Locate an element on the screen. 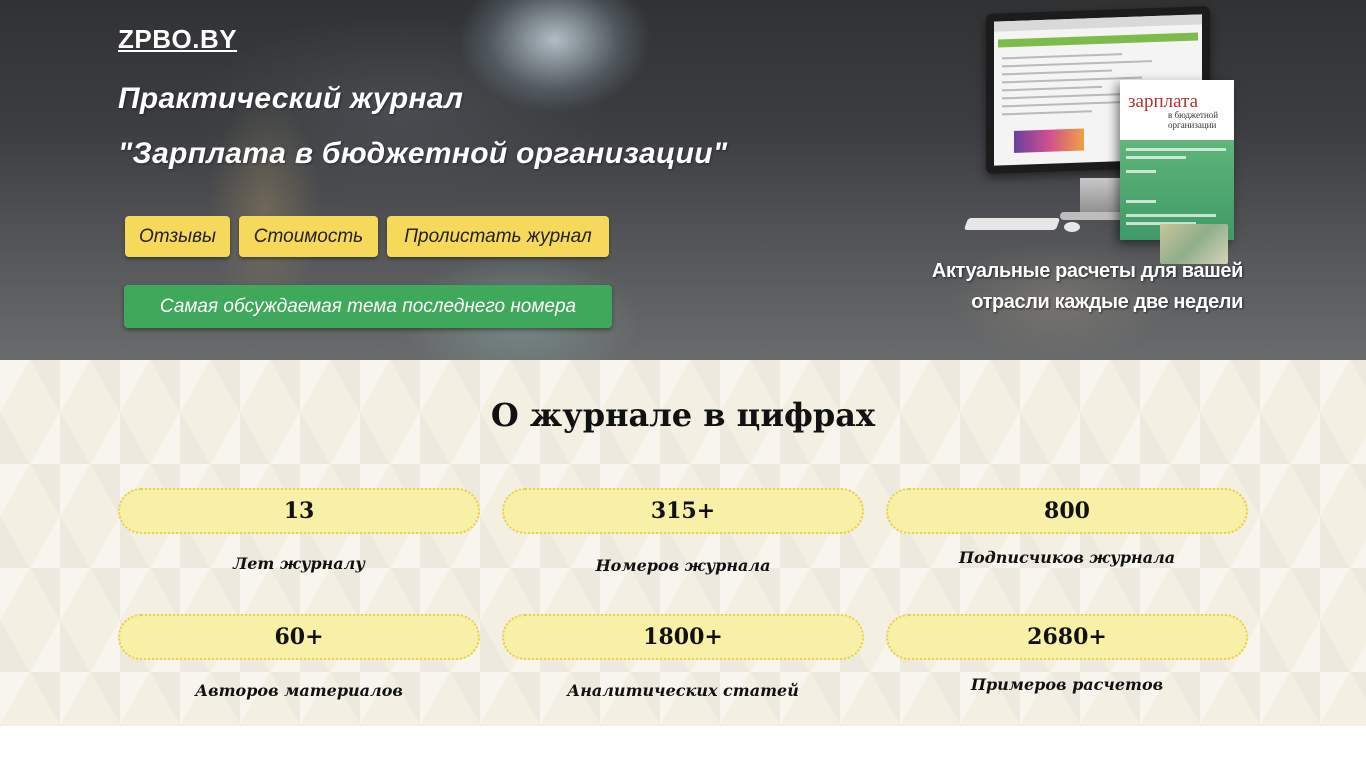 This screenshot has height=768, width=1366. product-image: зарплата в бюджетной организации is located at coordinates (1105, 135).